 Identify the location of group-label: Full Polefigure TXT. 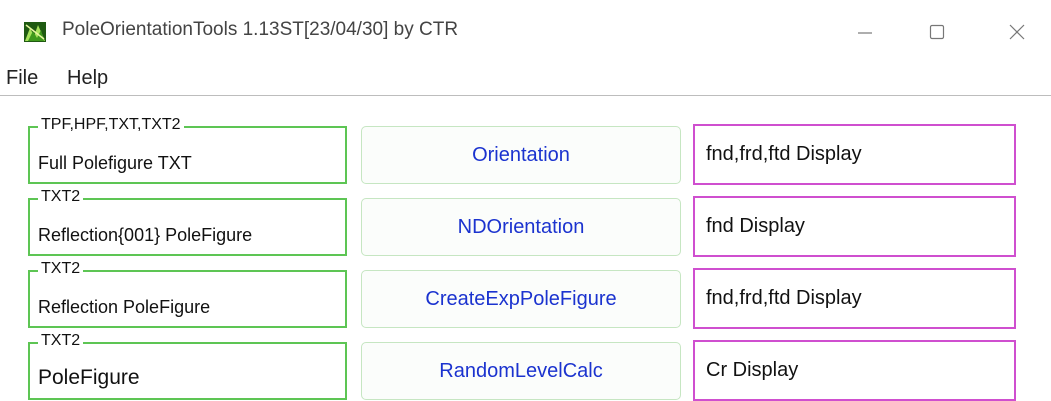
(115, 163).